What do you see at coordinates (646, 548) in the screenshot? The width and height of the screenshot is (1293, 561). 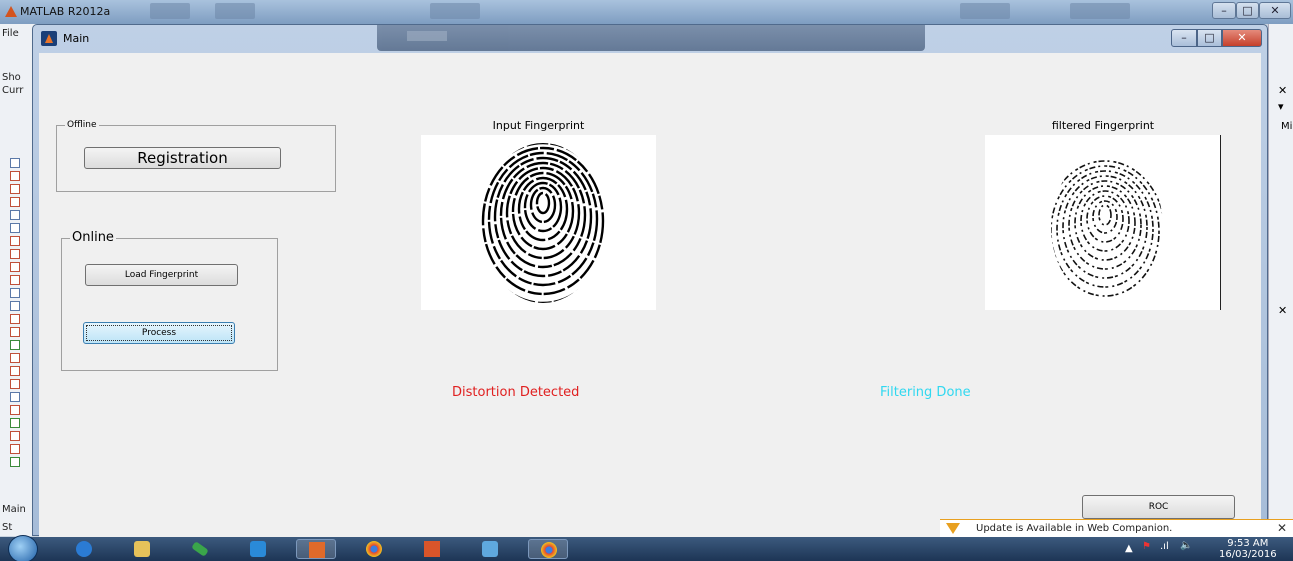 I see `taskbar: ▲ ⚑ .ıl 🔈 9:53 AM 16/03/2016` at bounding box center [646, 548].